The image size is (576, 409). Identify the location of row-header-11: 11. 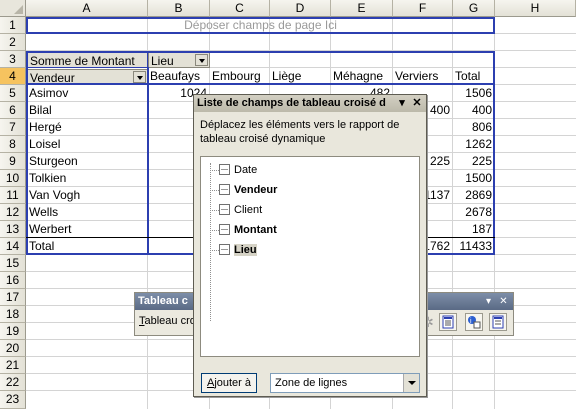
(13, 195).